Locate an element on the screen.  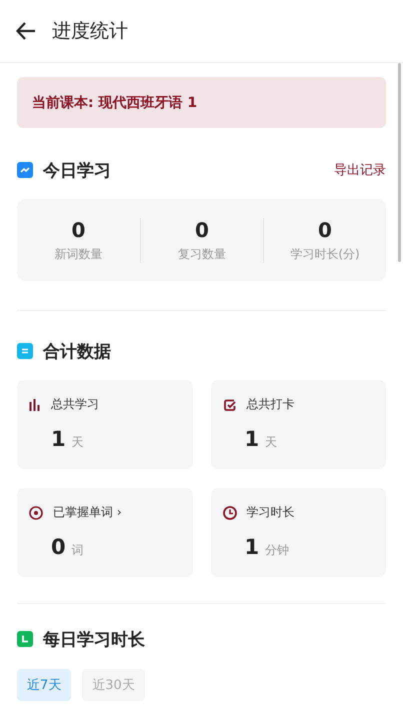
export-records-link: 导出记录 is located at coordinates (360, 170).